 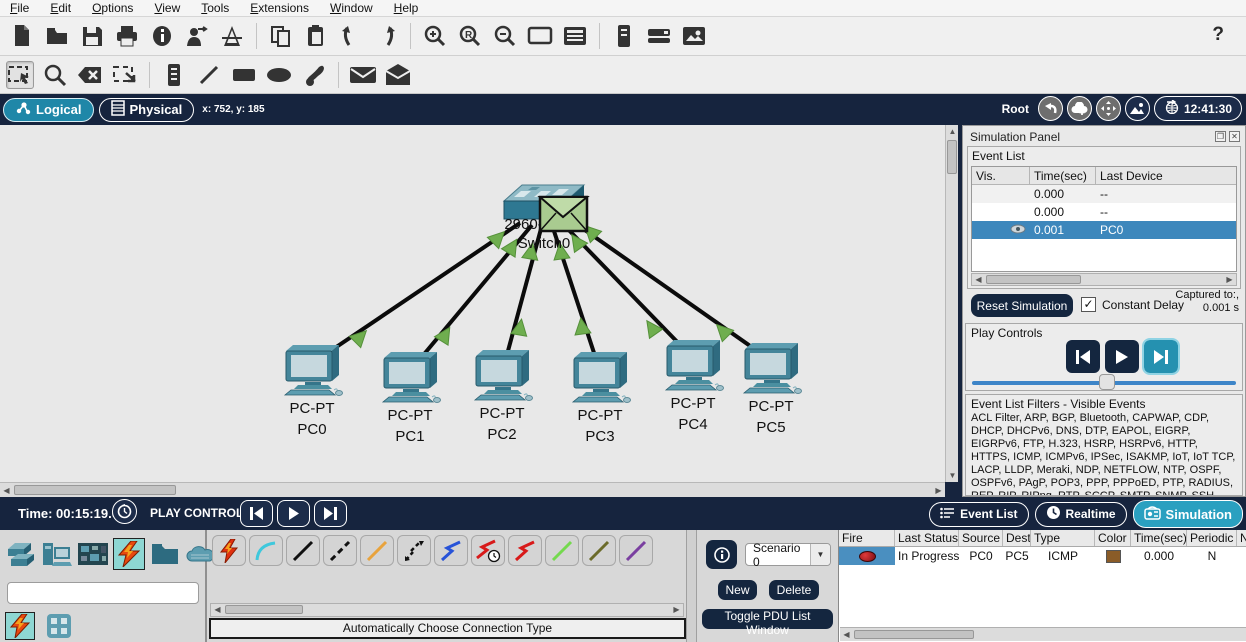 What do you see at coordinates (601, 377) in the screenshot?
I see `pc3-device` at bounding box center [601, 377].